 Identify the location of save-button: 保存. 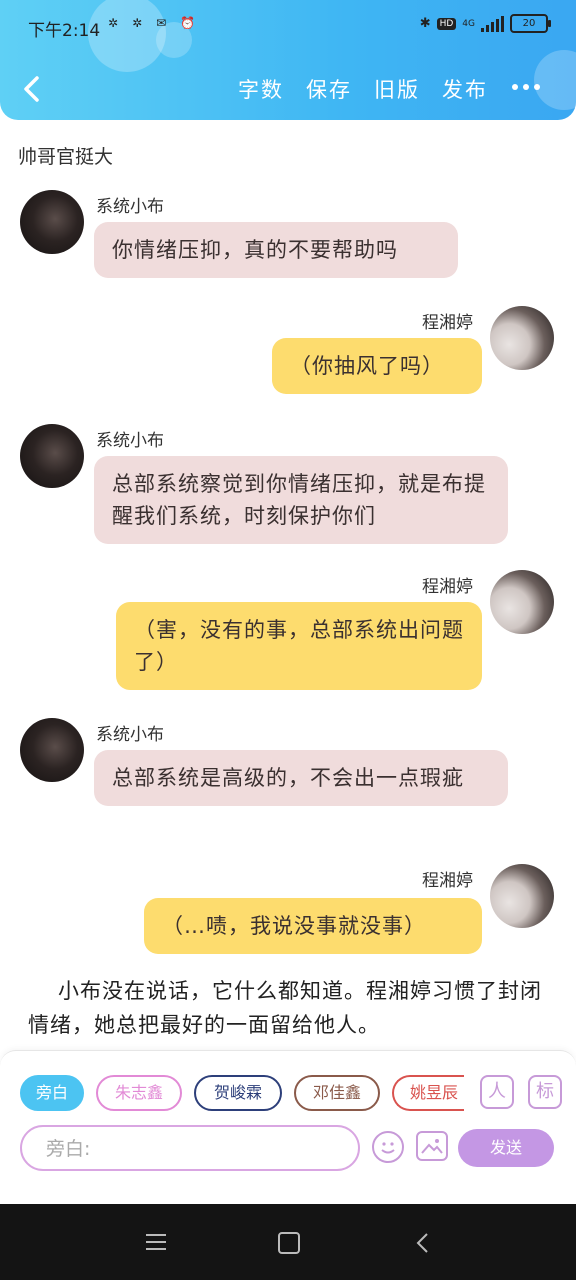
(329, 89).